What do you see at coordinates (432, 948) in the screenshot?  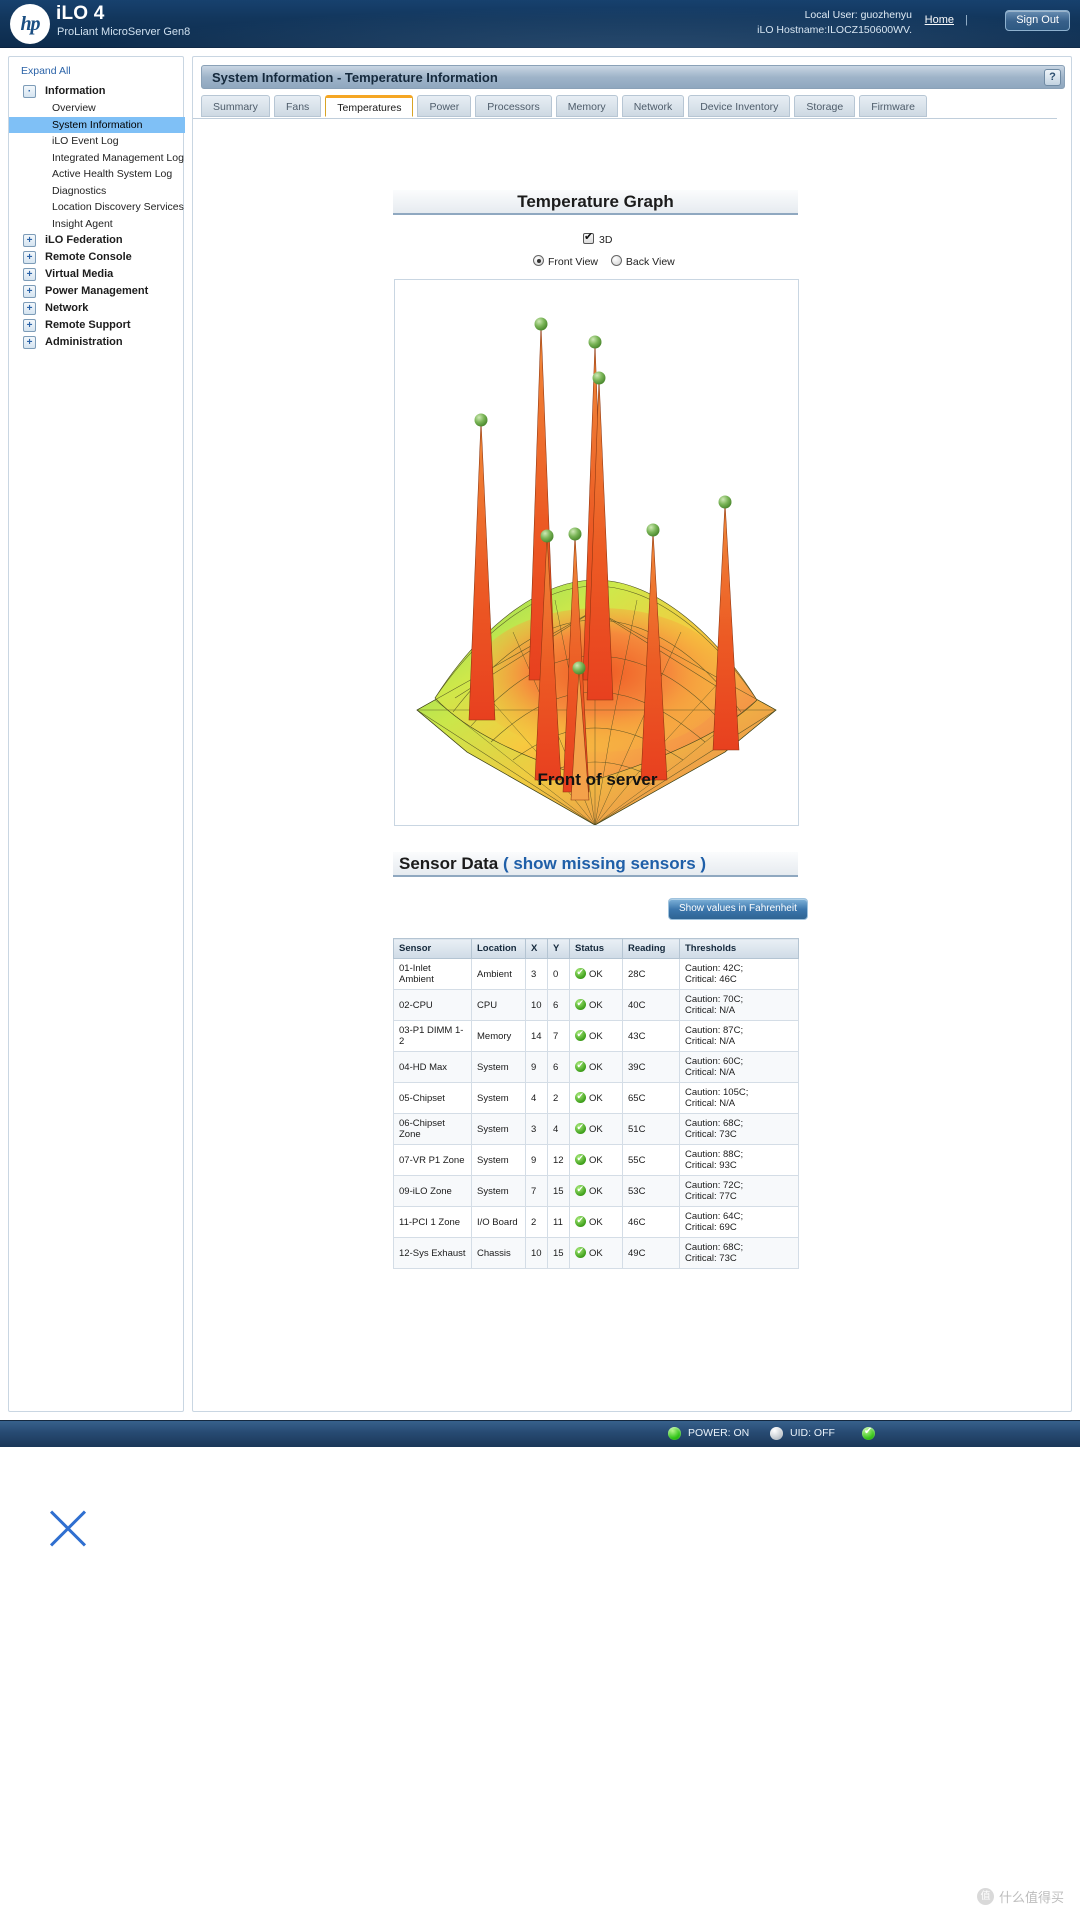 I see `col-sensor: Sensor` at bounding box center [432, 948].